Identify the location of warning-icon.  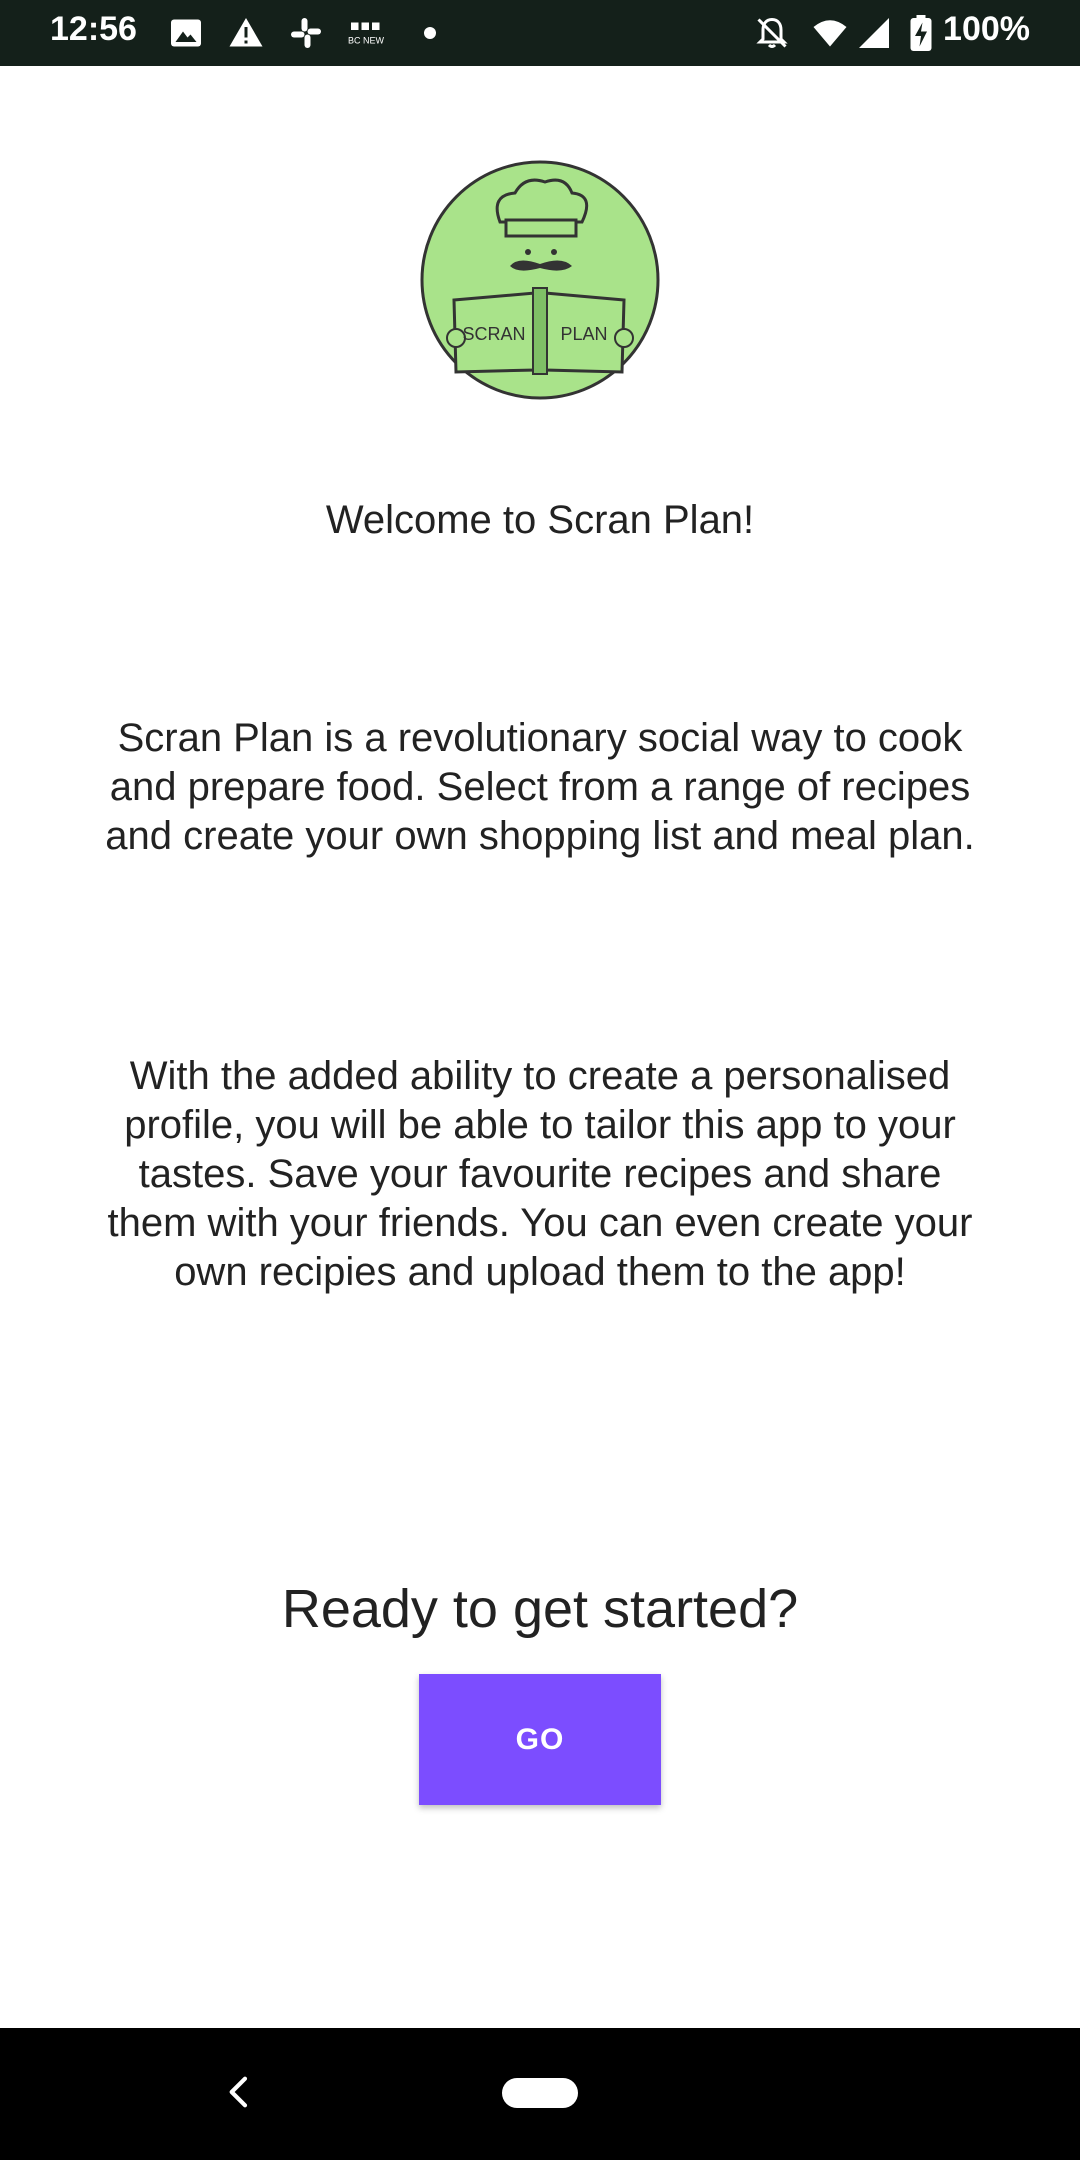
(246, 32).